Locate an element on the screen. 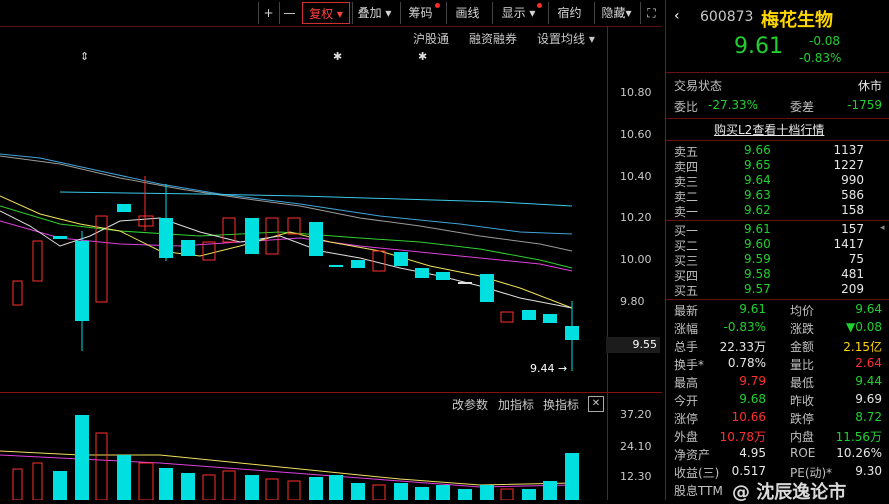 This screenshot has width=889, height=504. stat-label: 总手 is located at coordinates (686, 347).